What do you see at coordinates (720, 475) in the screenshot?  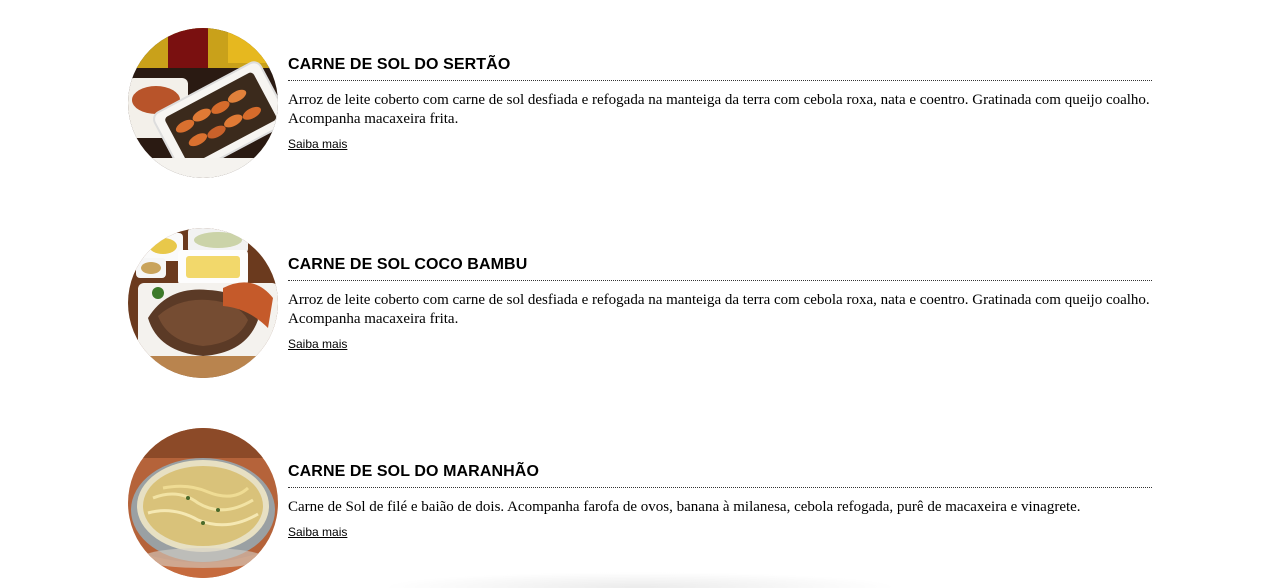 I see `dish-title: CARNE DE SOL DO MARANHÃO` at bounding box center [720, 475].